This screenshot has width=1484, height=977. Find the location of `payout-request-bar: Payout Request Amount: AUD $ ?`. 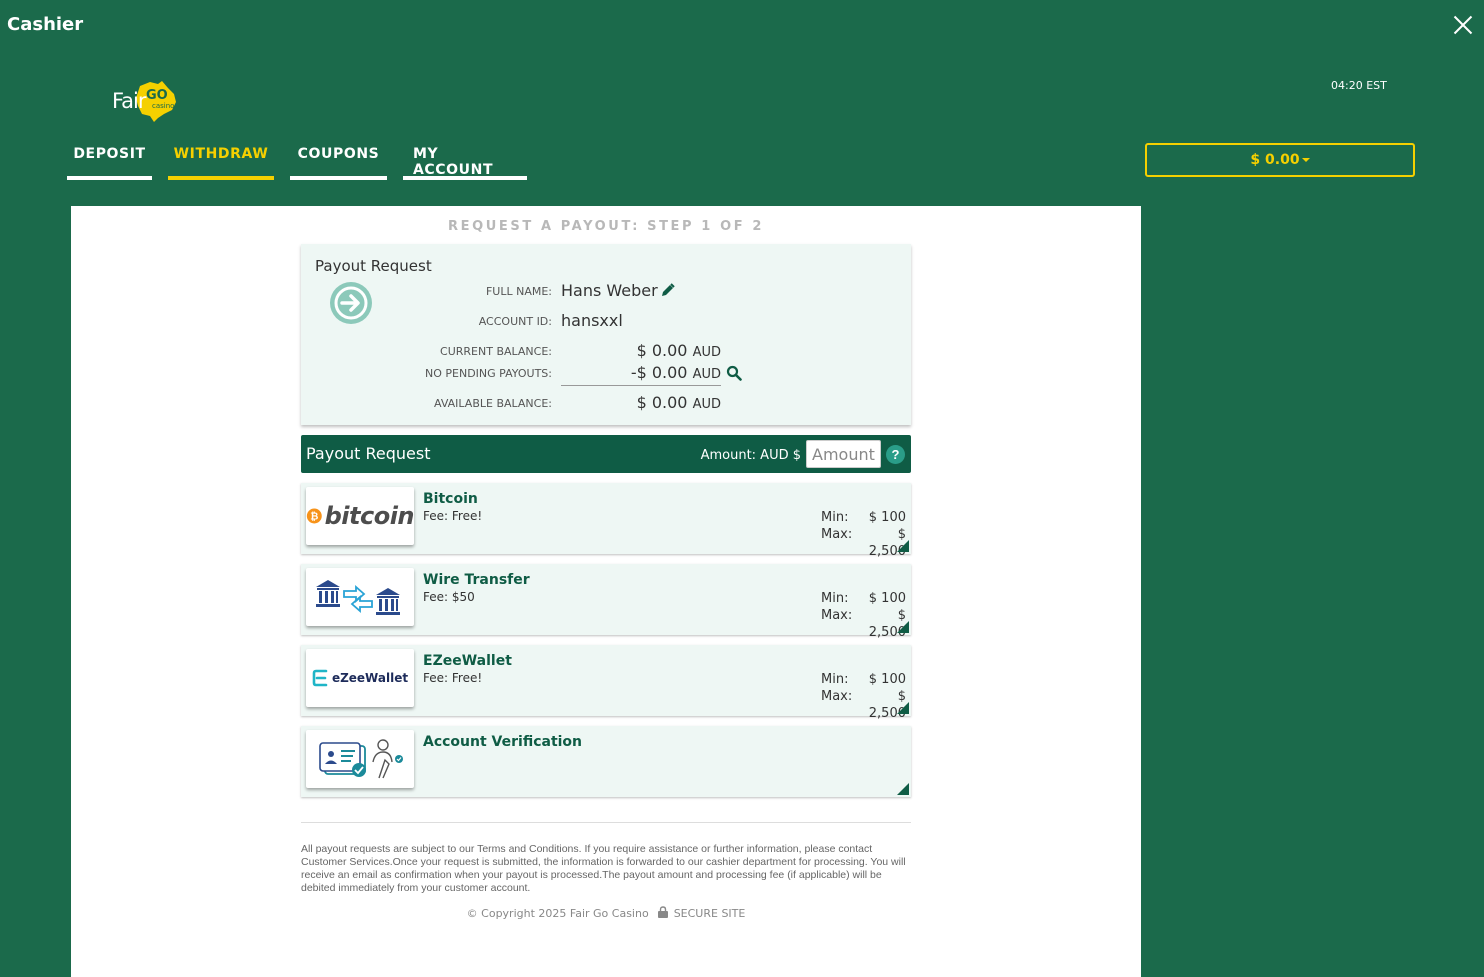

payout-request-bar: Payout Request Amount: AUD $ ? is located at coordinates (606, 454).